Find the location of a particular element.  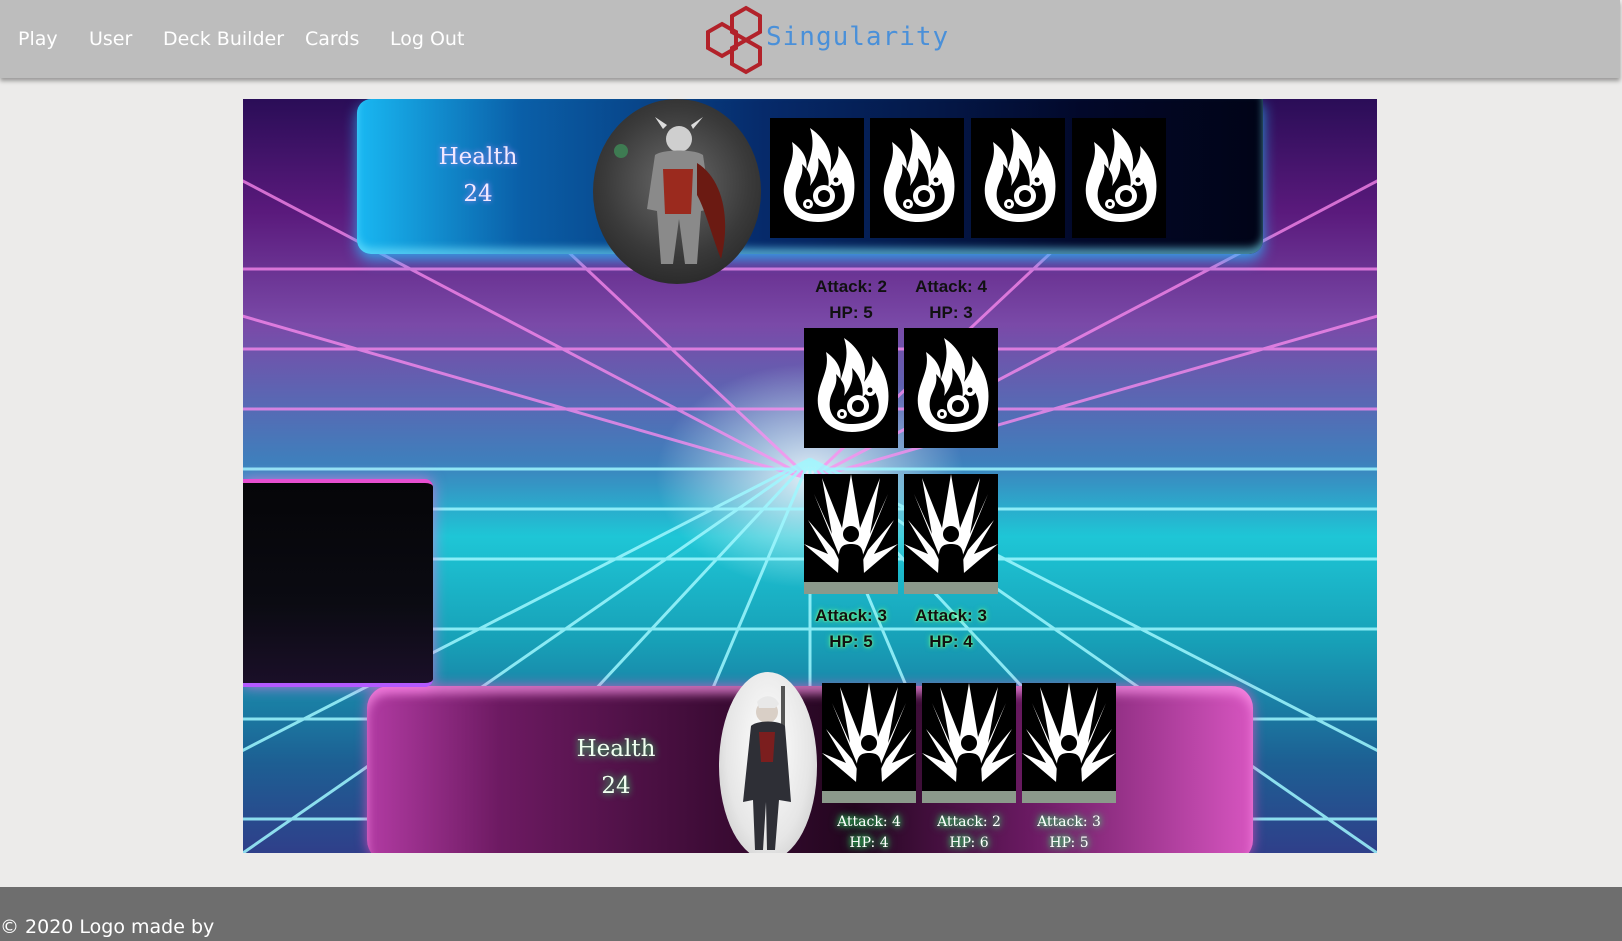

nav-play-link: Play is located at coordinates (38, 39).